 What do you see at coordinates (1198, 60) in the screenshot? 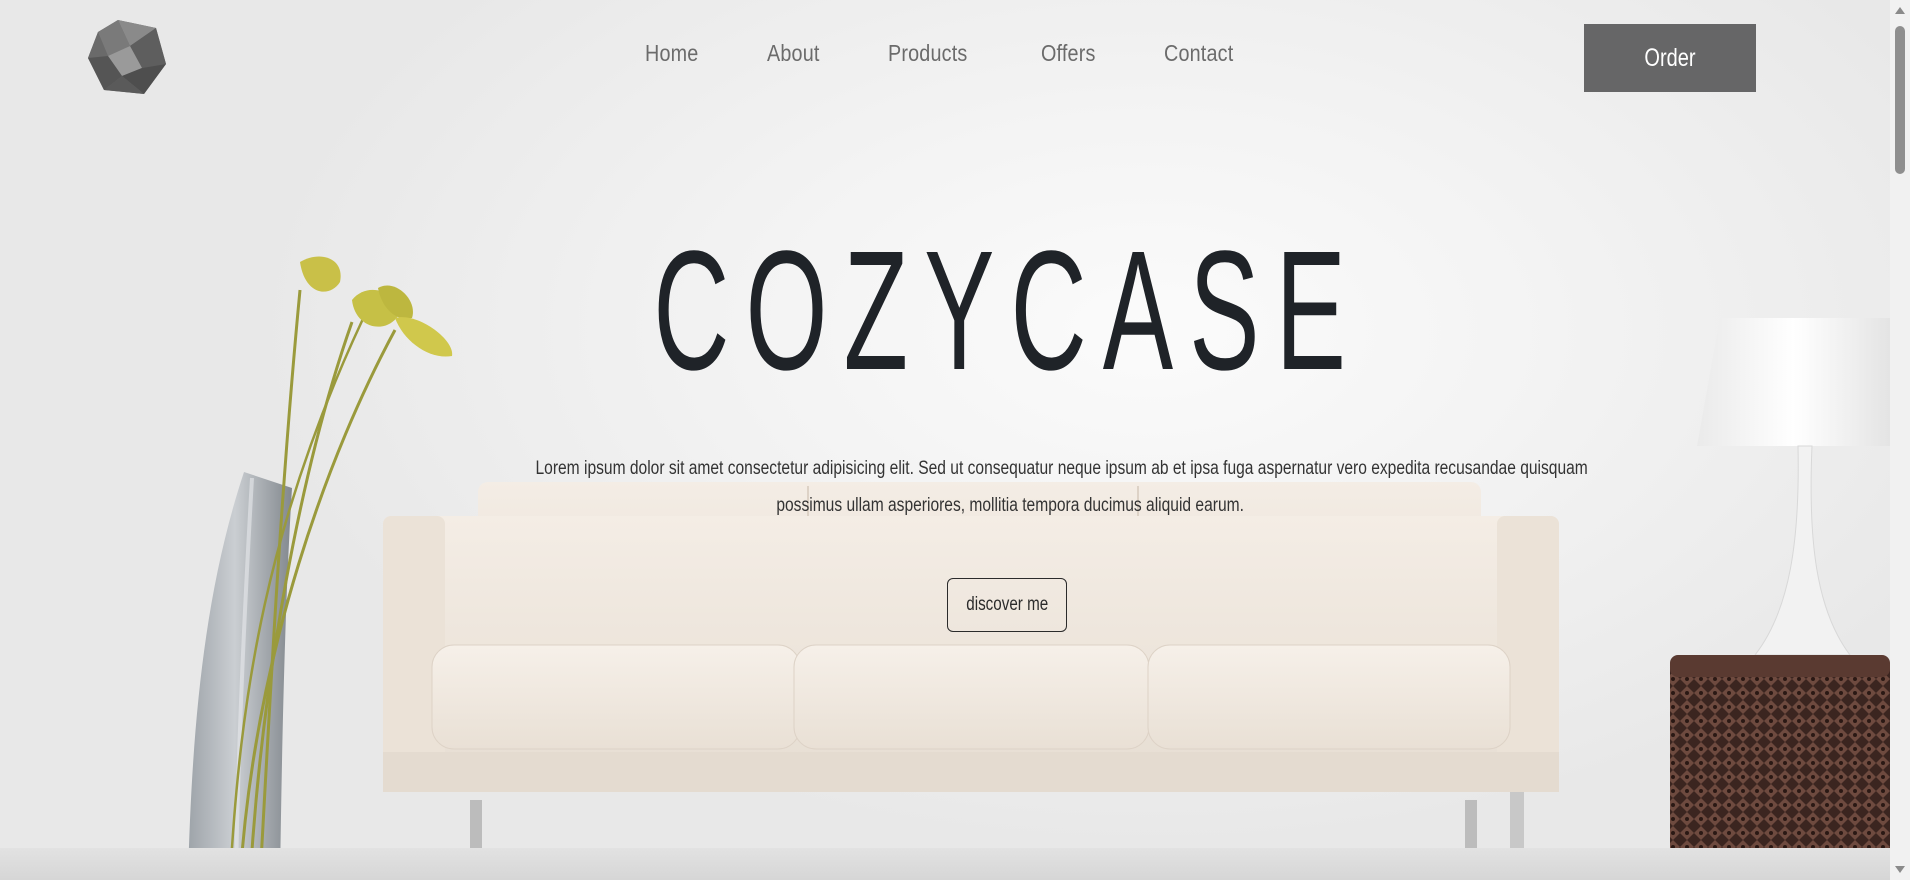
I see `nav-contact: Contact` at bounding box center [1198, 60].